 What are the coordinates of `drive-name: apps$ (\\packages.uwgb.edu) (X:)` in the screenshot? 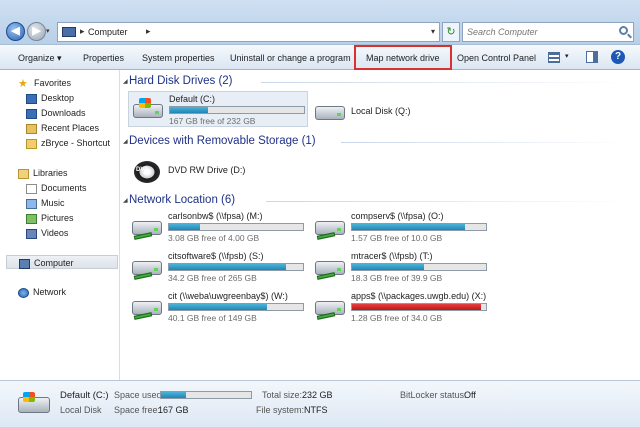 It's located at (419, 296).